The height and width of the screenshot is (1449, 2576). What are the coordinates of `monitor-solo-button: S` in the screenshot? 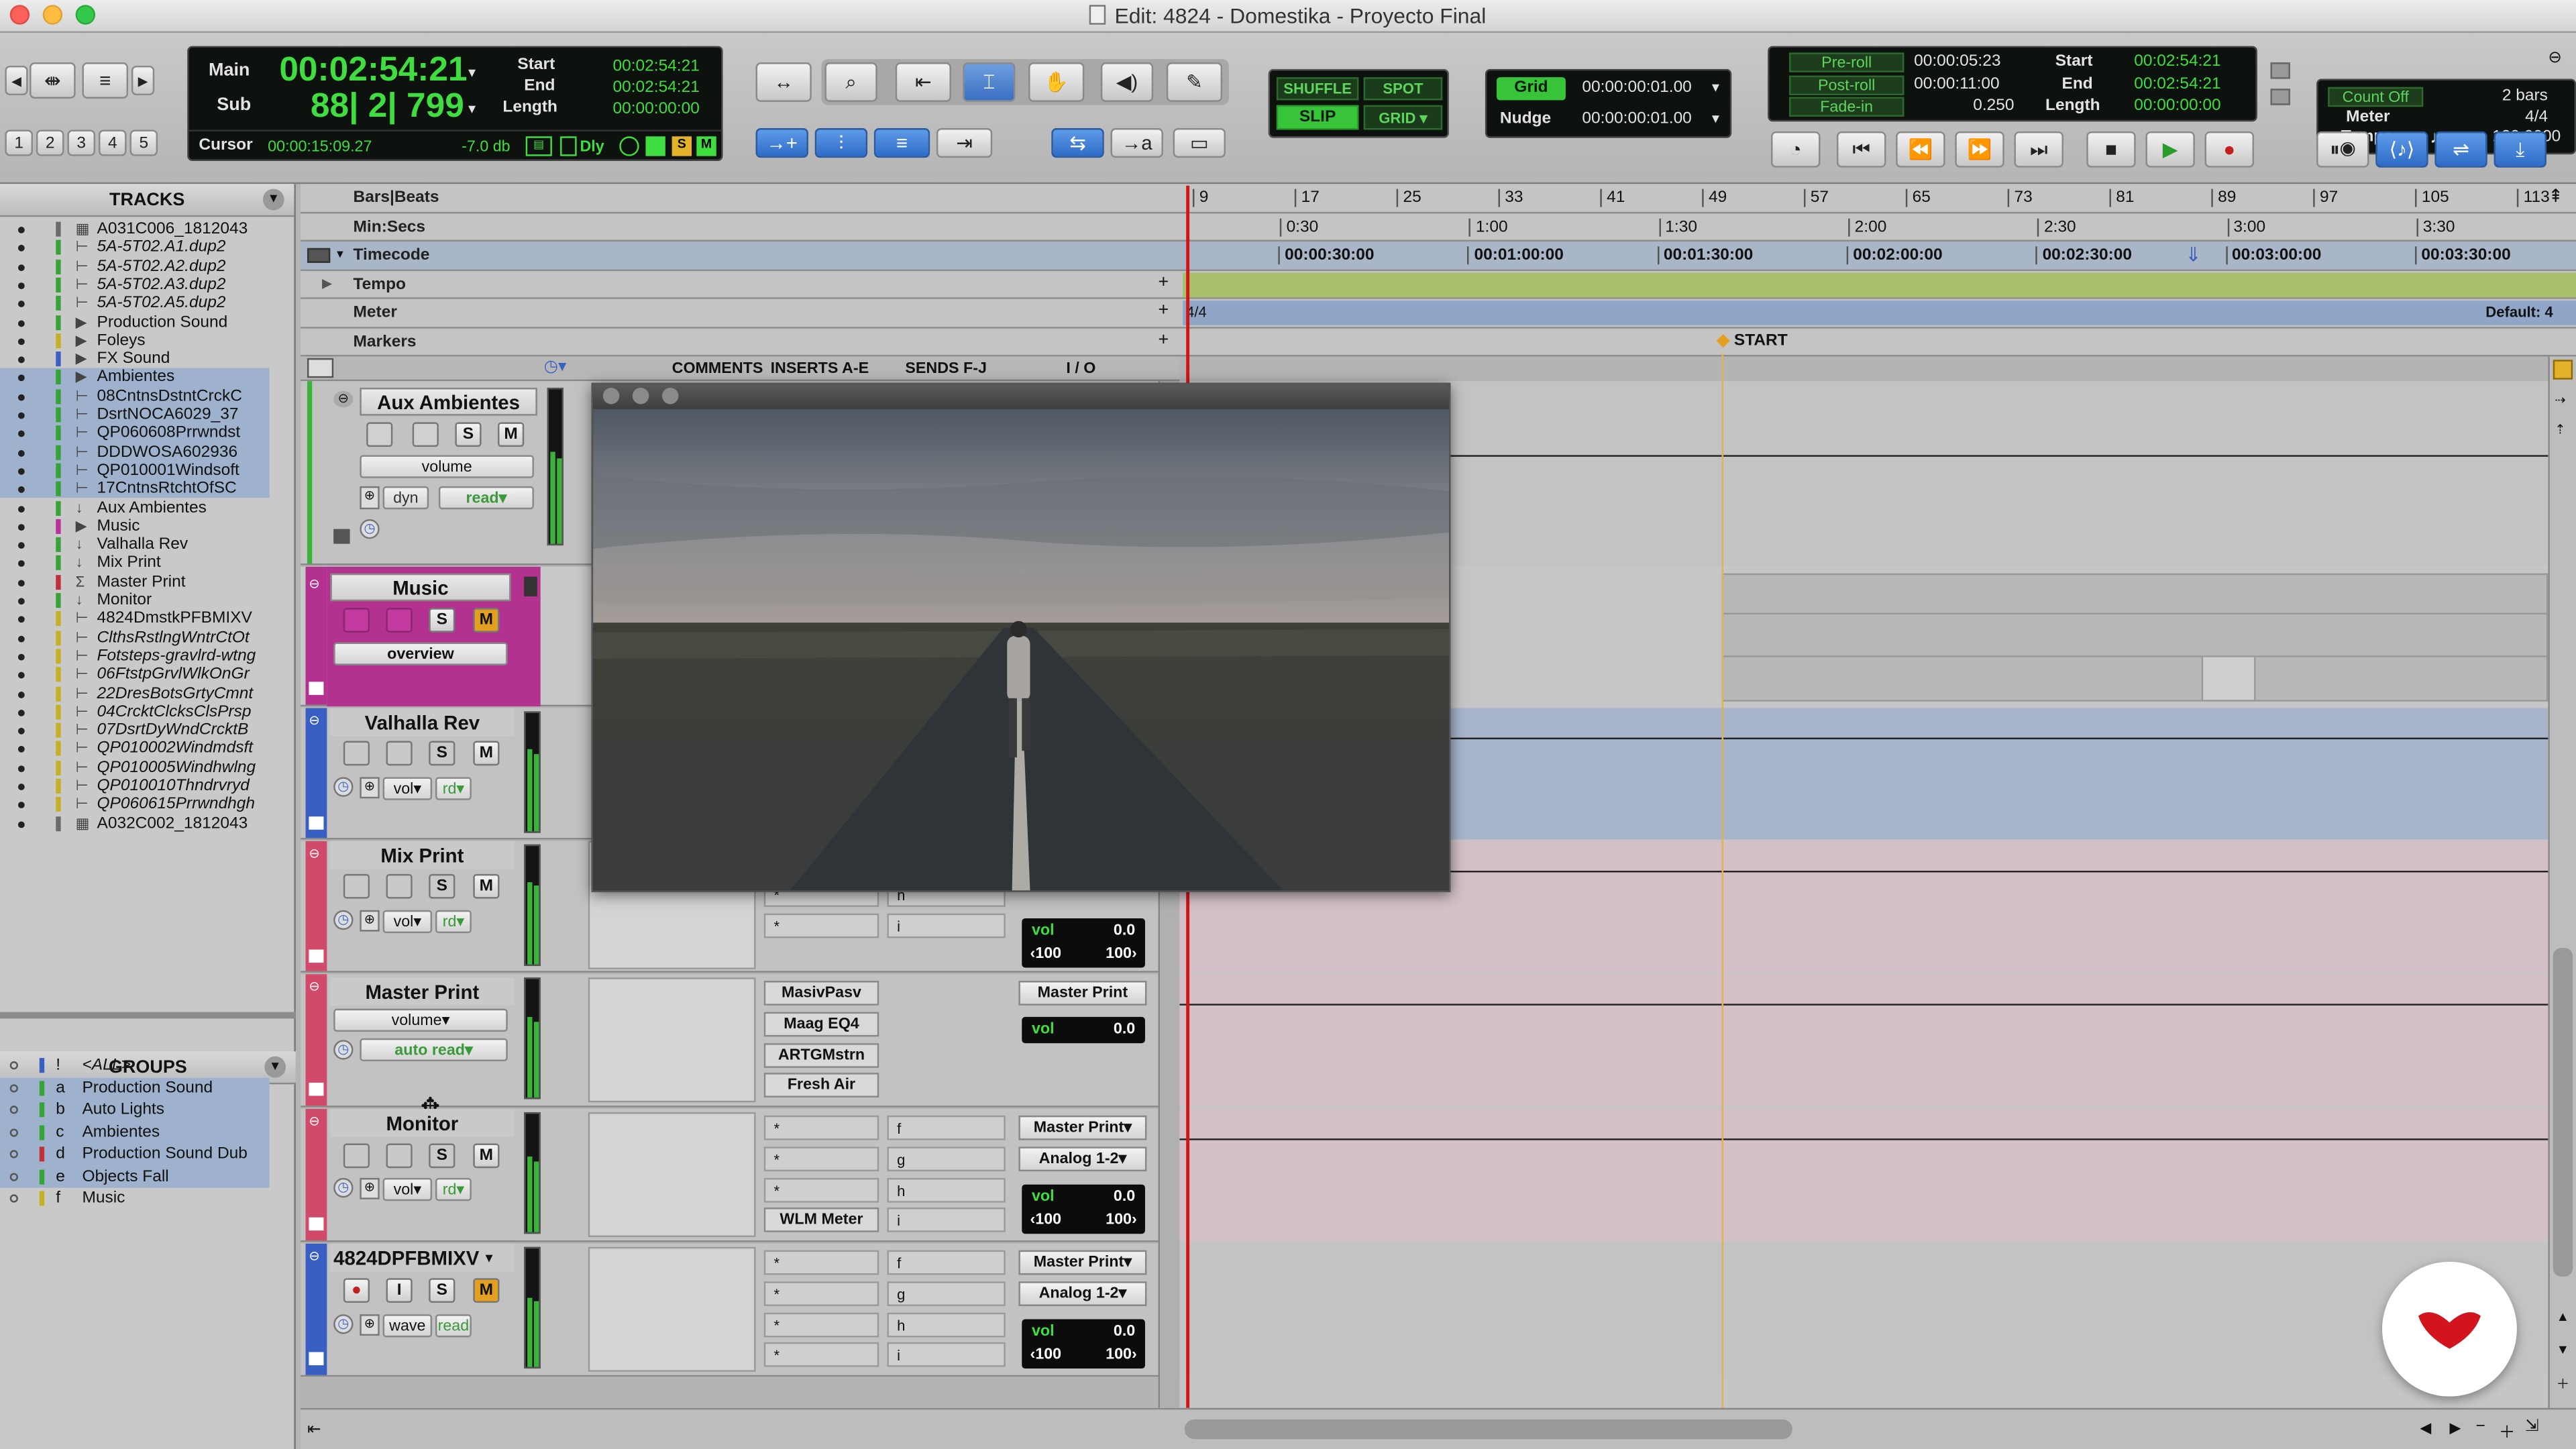 It's located at (442, 1156).